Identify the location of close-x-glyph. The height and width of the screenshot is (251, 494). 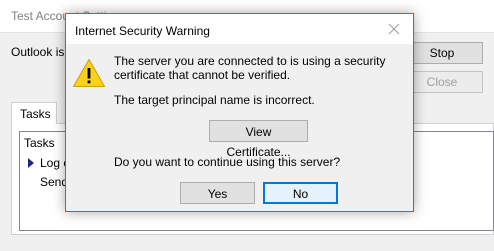
(394, 29).